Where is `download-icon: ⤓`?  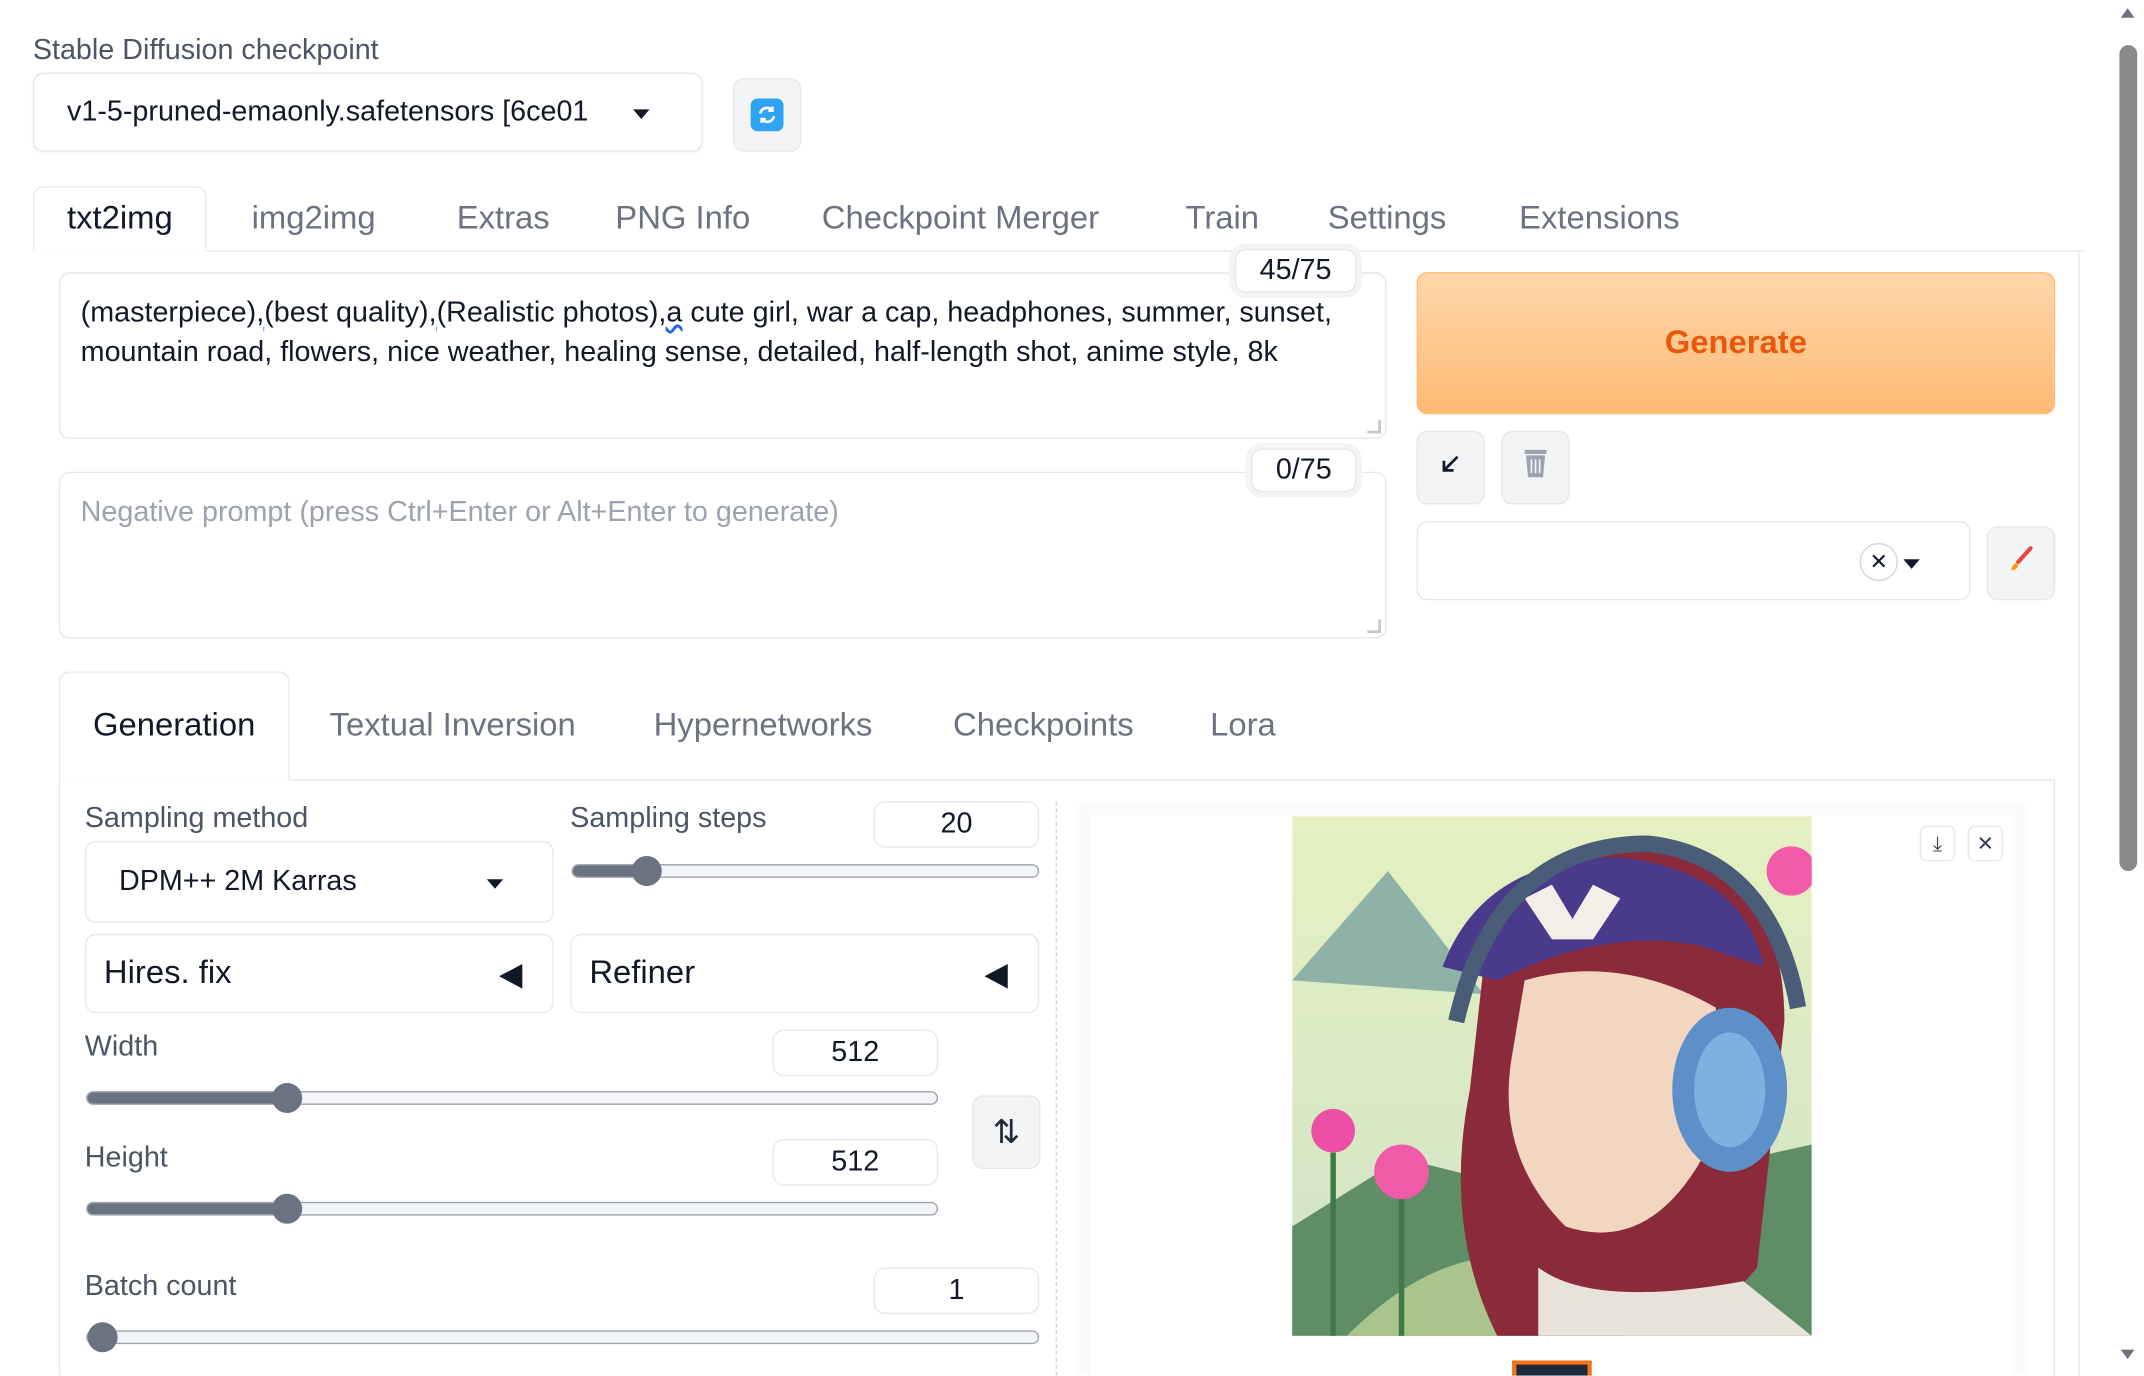
download-icon: ⤓ is located at coordinates (1937, 844).